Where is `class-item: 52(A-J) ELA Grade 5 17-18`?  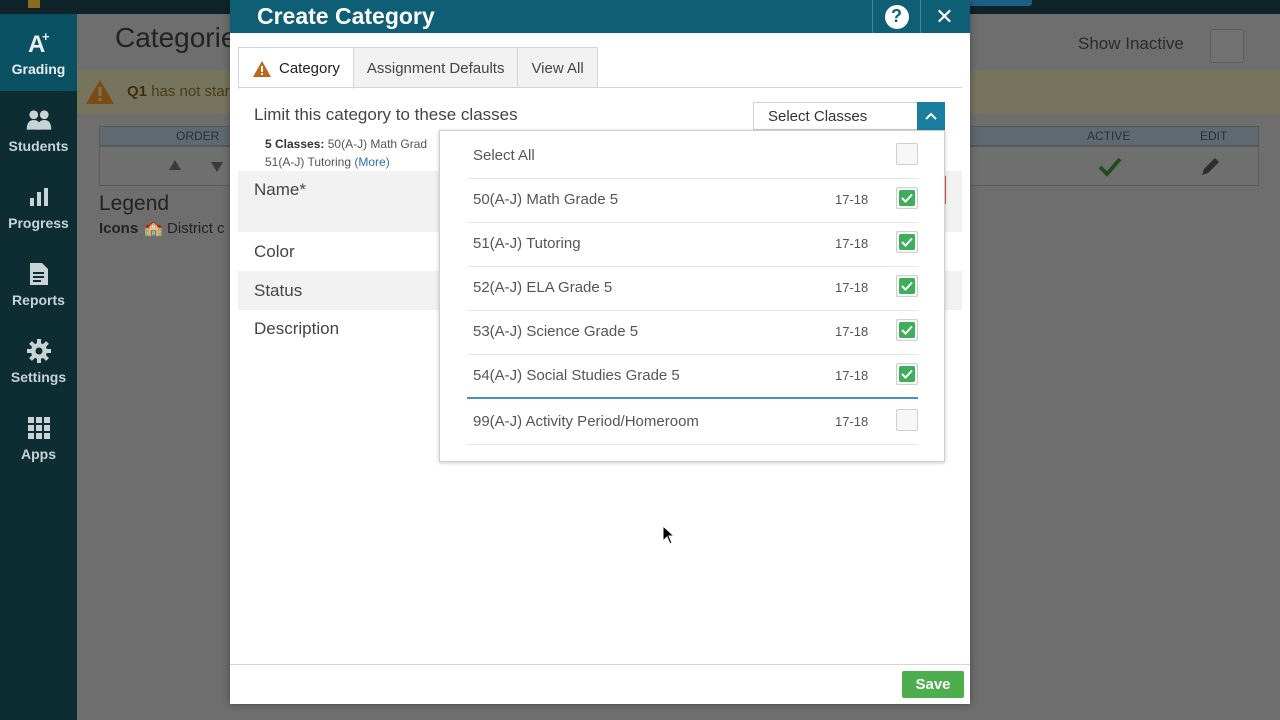
class-item: 52(A-J) ELA Grade 5 17-18 is located at coordinates (692, 289).